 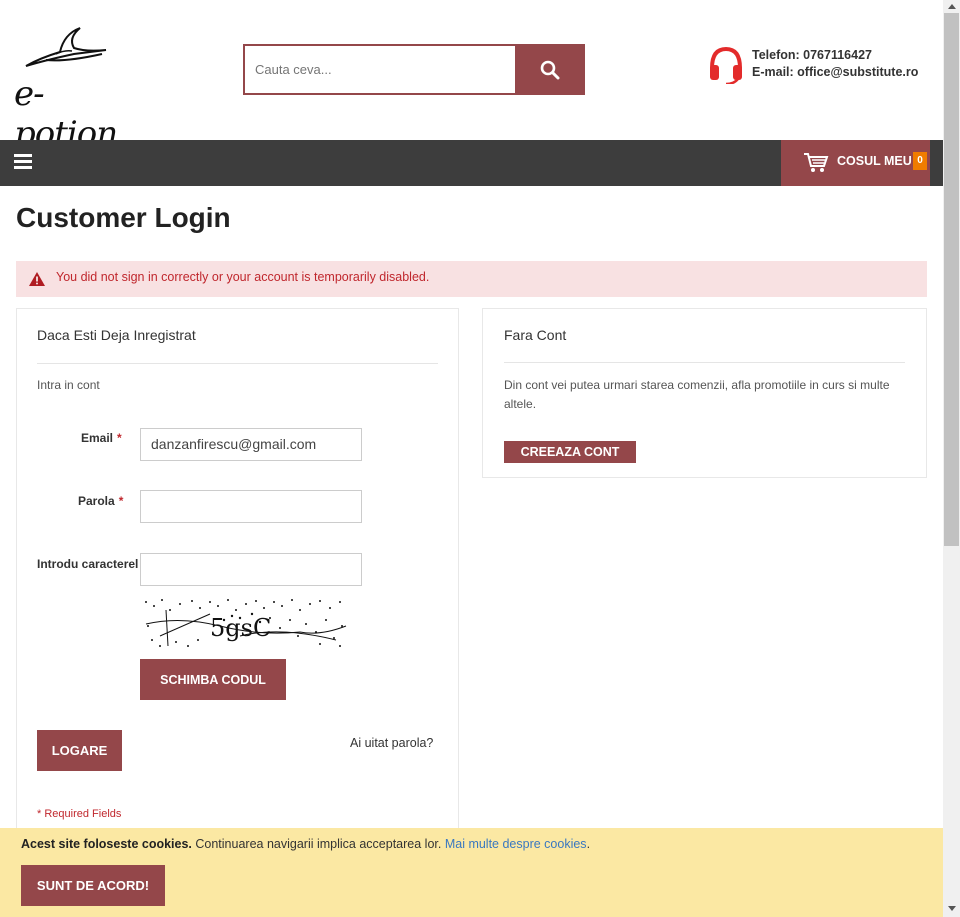 I want to click on email-label: Email *, so click(x=101, y=438).